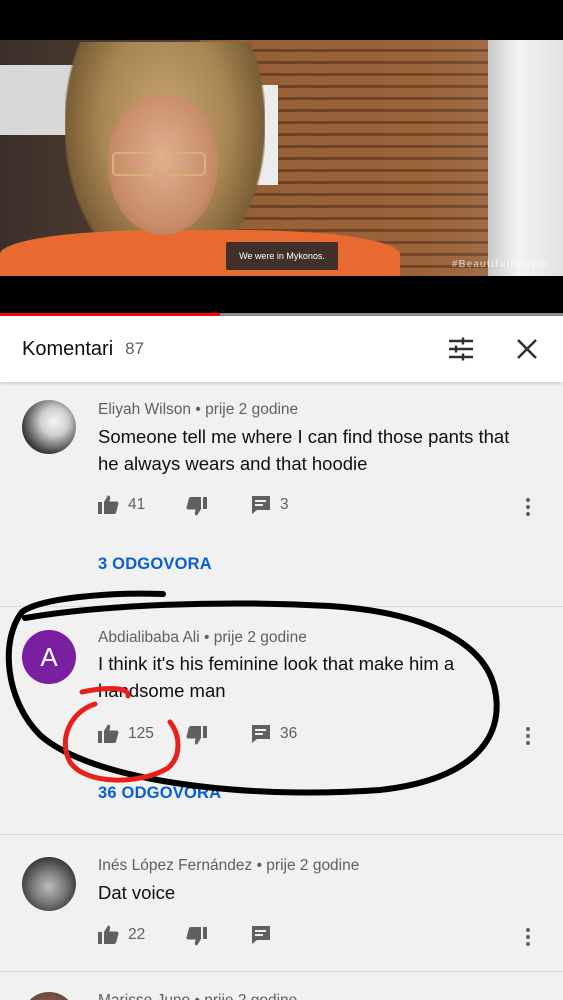  What do you see at coordinates (121, 934) in the screenshot?
I see `like-button: 22` at bounding box center [121, 934].